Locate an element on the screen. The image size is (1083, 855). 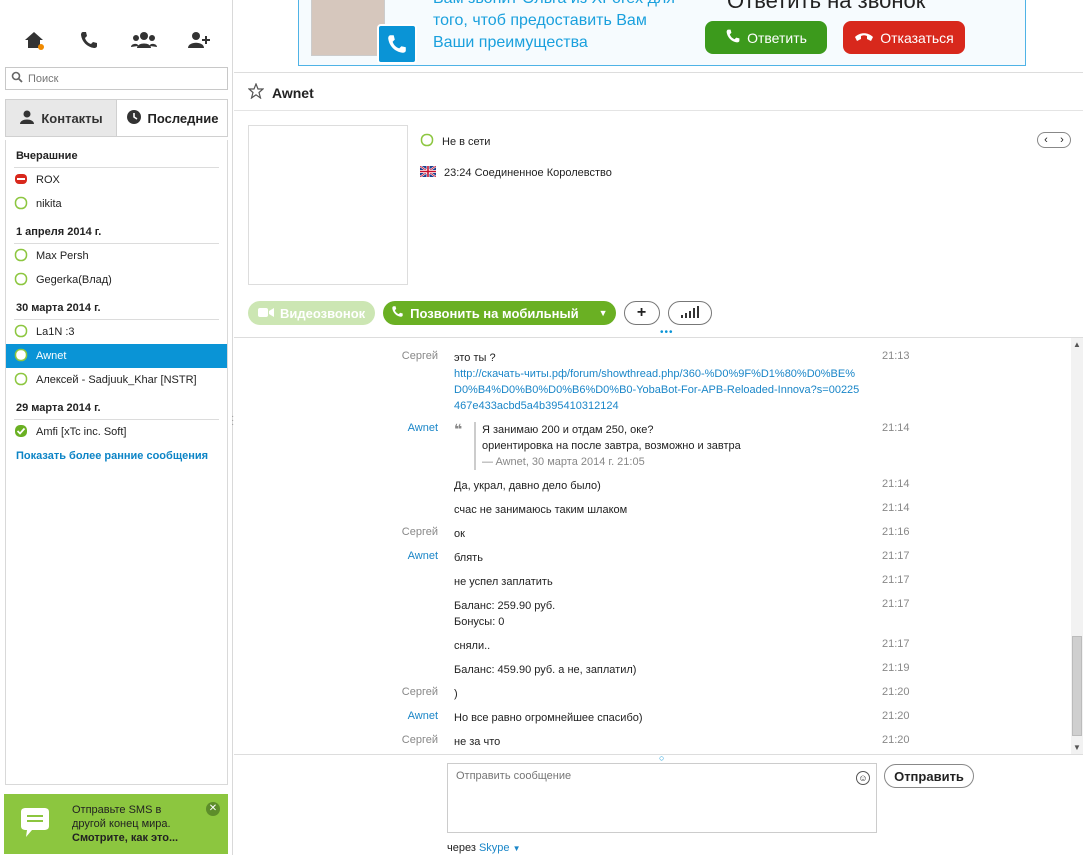
promo-line1: Отправьте SMS в is located at coordinates (117, 810).